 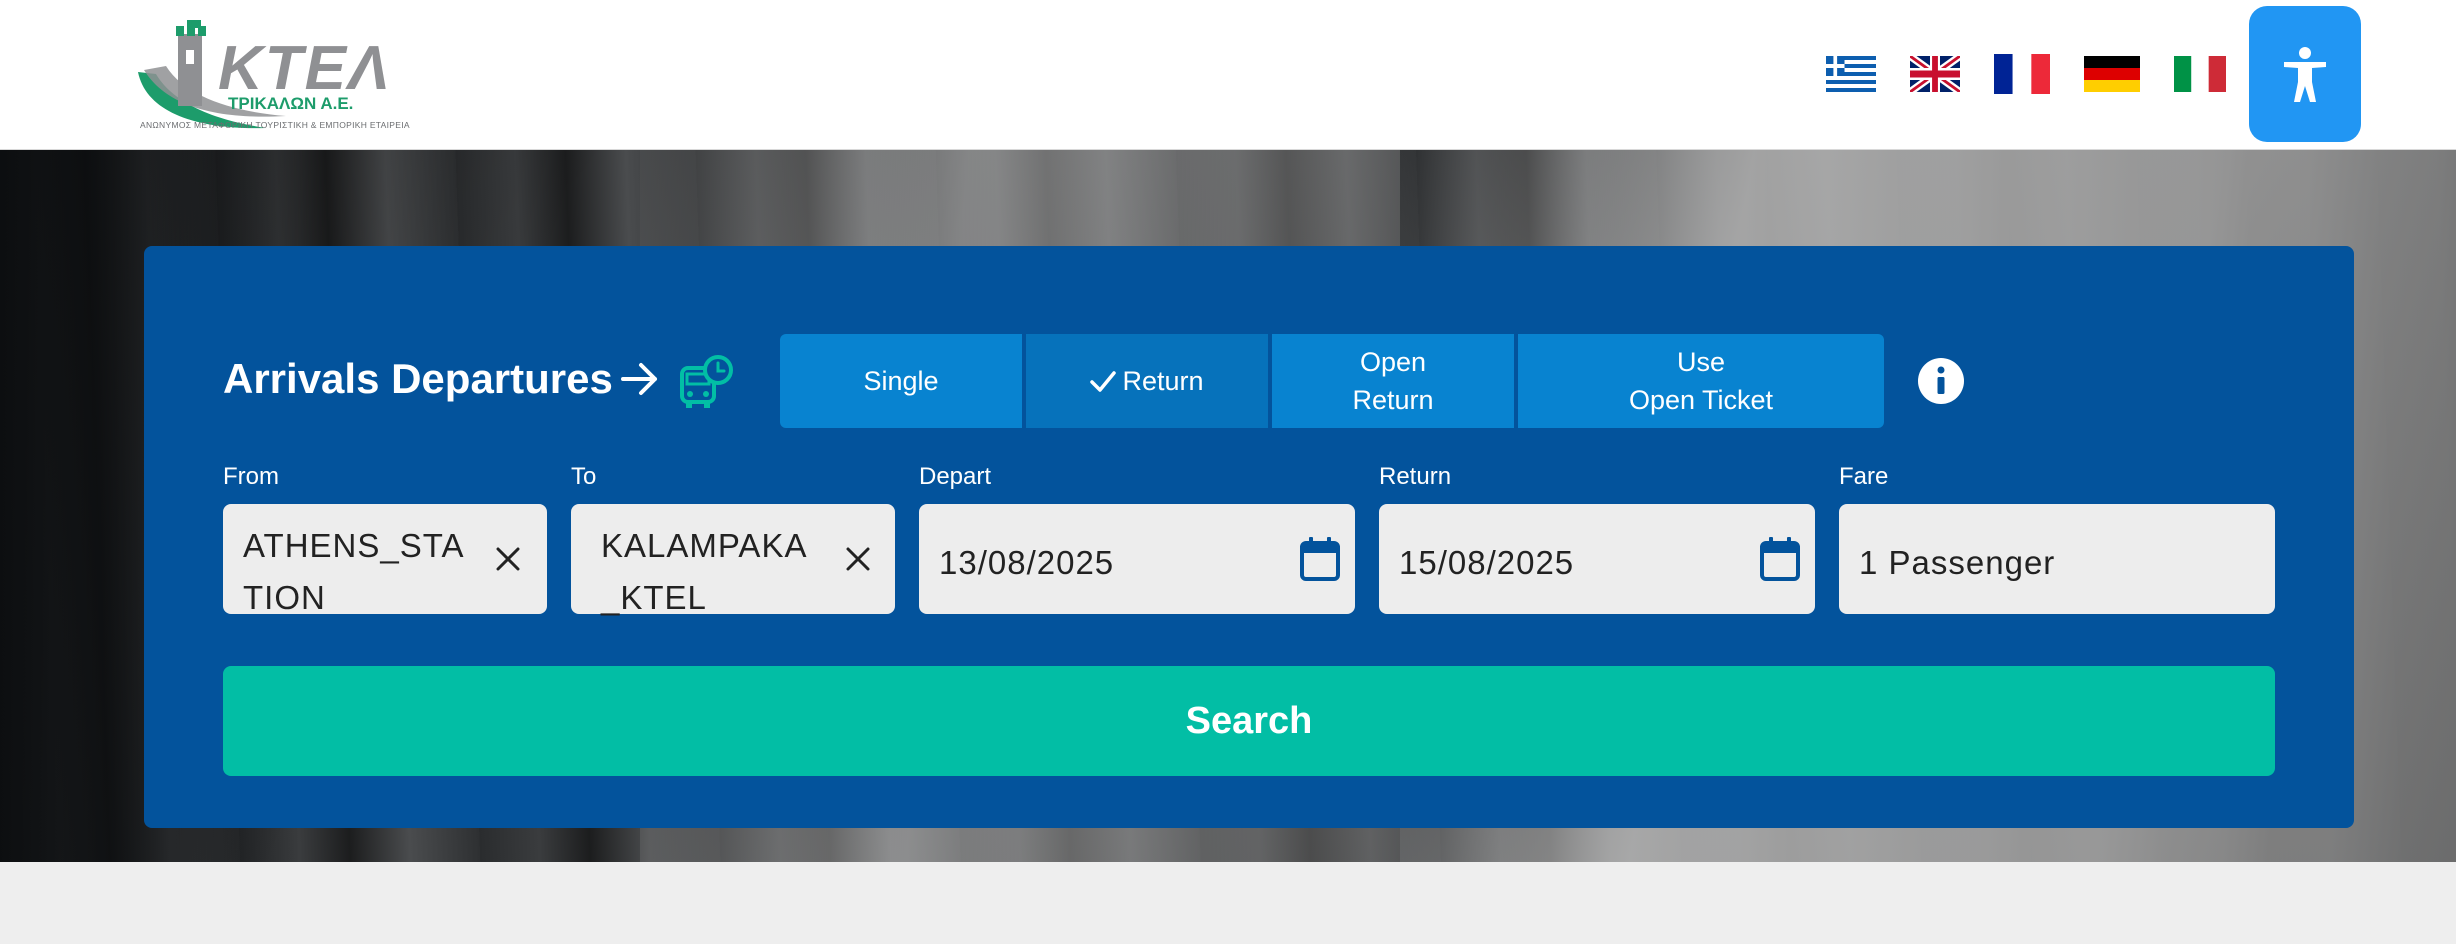 What do you see at coordinates (354, 571) in the screenshot?
I see `from-value: ATHENS_STA TION` at bounding box center [354, 571].